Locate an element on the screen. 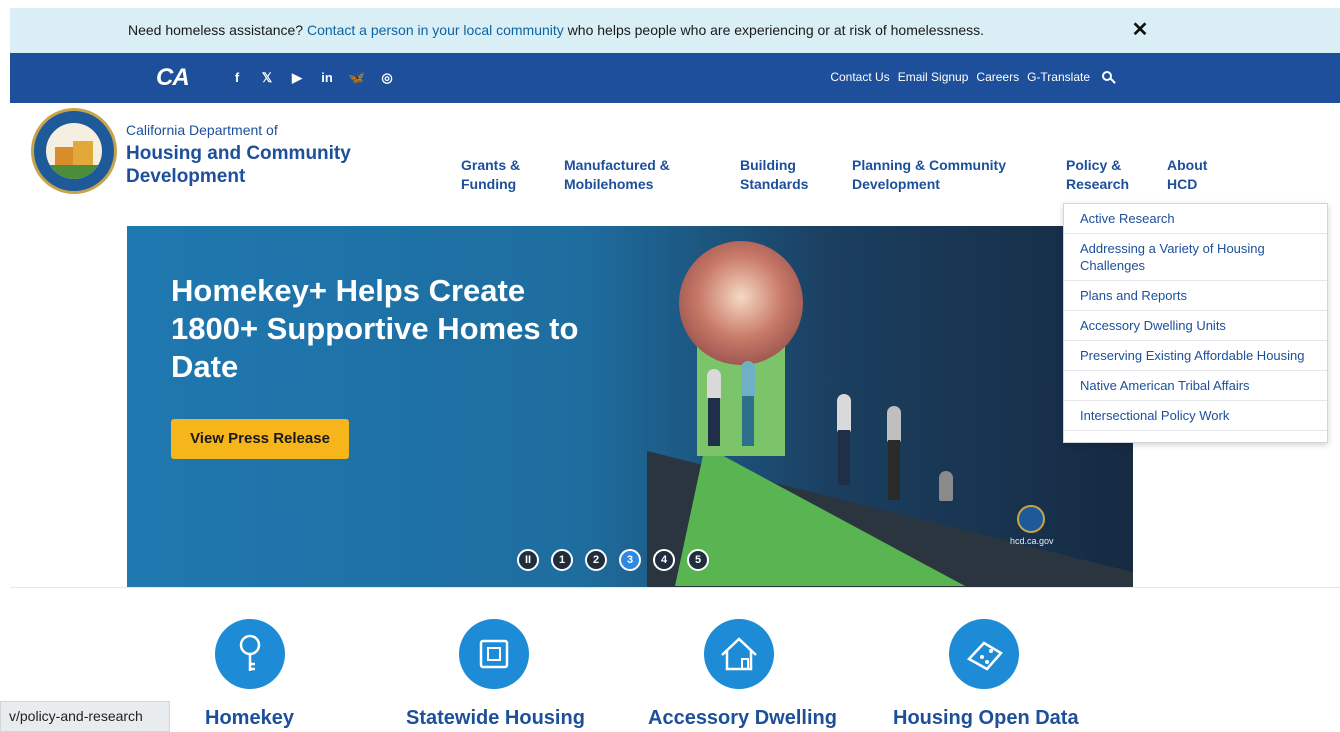  feature-accessory-dwelling: Accessory Dwelling is located at coordinates (742, 718).